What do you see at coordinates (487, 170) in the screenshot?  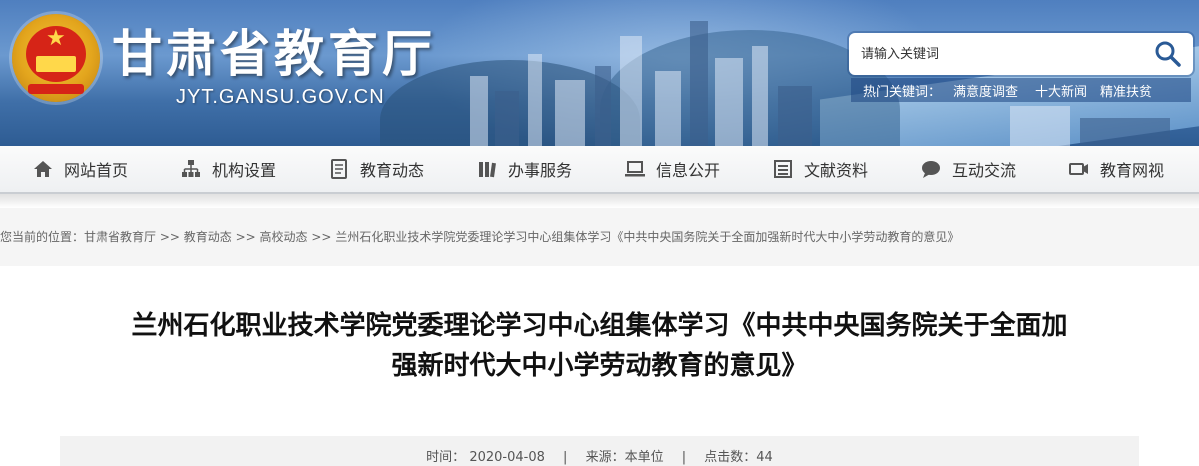 I see `books-icon` at bounding box center [487, 170].